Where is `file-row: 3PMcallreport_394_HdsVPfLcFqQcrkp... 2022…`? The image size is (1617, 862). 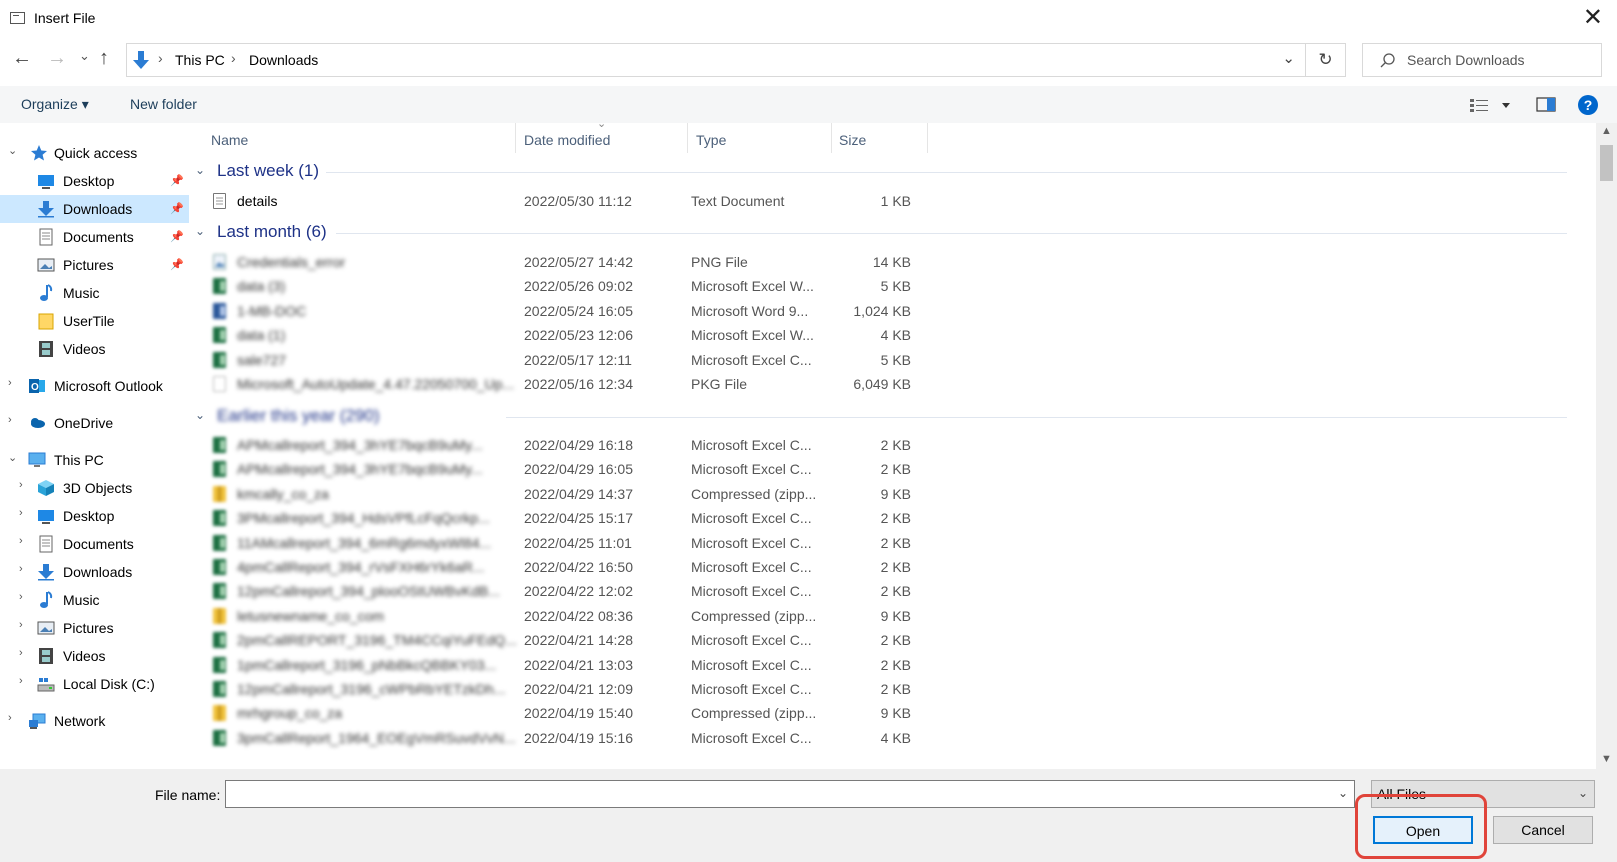
file-row: 3PMcallreport_394_HdsVPfLcFqQcrkp... 2022… is located at coordinates (871, 518).